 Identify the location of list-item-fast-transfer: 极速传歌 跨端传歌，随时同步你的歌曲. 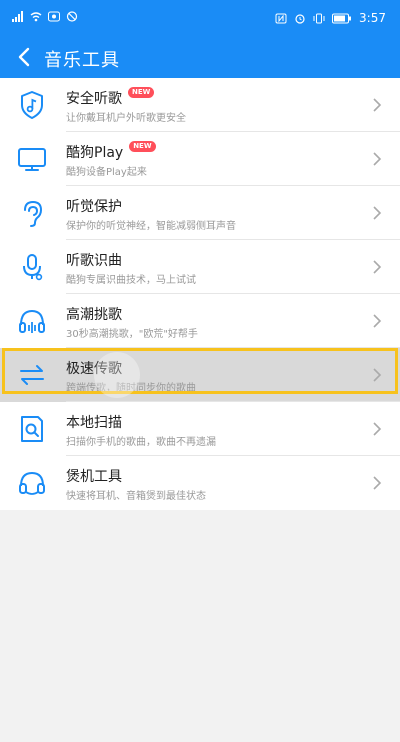
(200, 375).